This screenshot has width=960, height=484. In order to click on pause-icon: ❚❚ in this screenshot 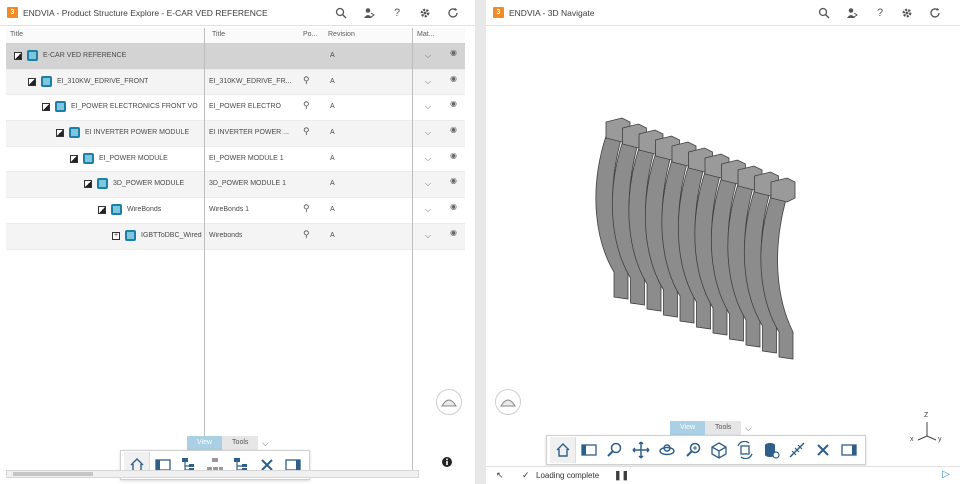, I will do `click(621, 475)`.